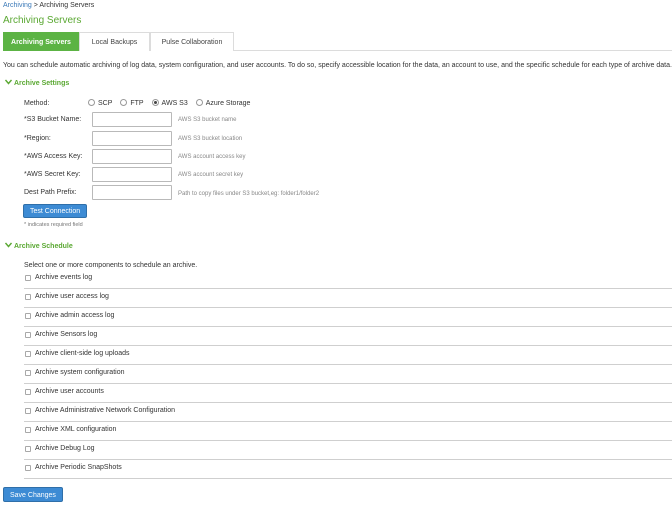 The image size is (672, 506). What do you see at coordinates (348, 393) in the screenshot?
I see `component-item-user-accounts: Archive user accounts` at bounding box center [348, 393].